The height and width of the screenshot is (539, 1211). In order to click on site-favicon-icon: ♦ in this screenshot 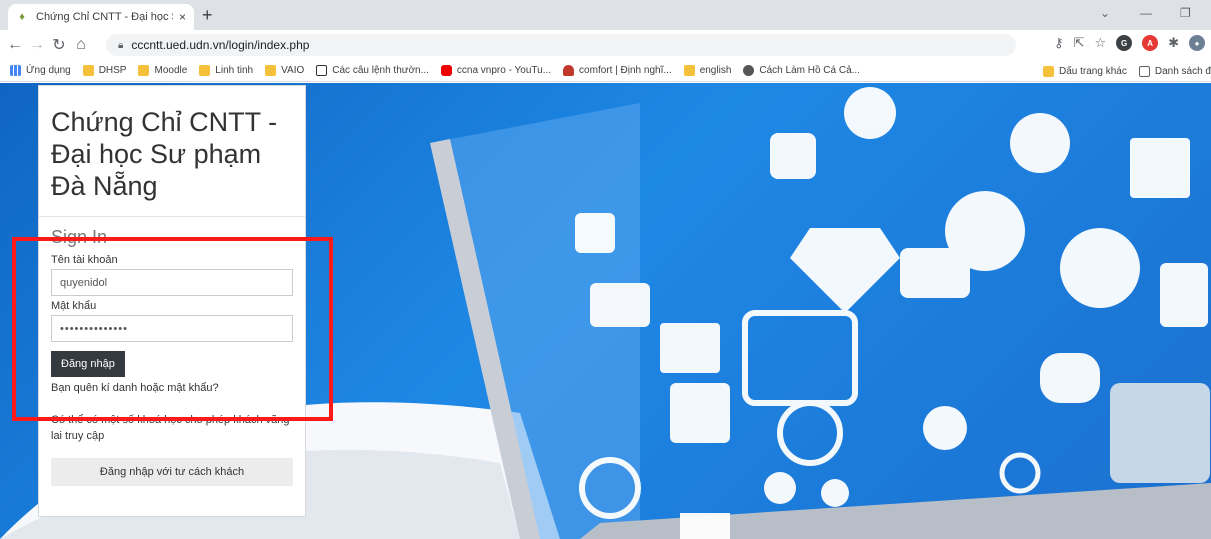, I will do `click(22, 17)`.